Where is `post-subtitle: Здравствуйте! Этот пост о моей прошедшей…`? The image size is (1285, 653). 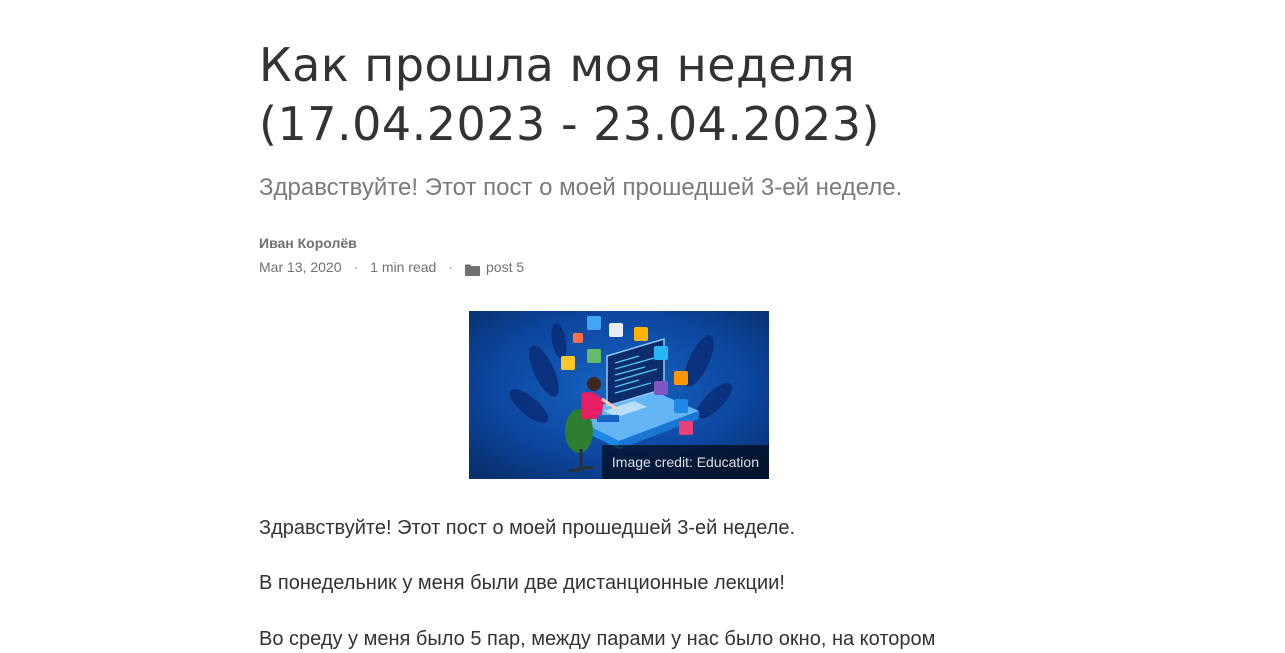
post-subtitle: Здравствуйте! Этот пост о моей прошедшей… is located at coordinates (581, 187).